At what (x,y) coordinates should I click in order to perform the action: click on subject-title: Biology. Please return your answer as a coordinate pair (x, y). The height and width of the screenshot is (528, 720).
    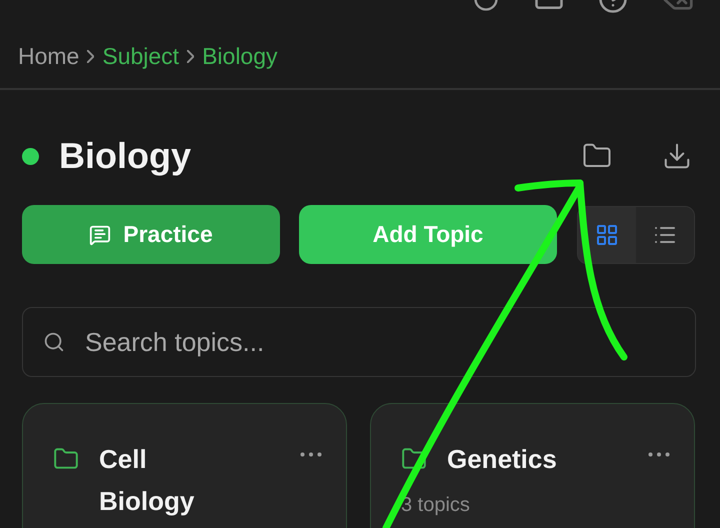
    Looking at the image, I should click on (125, 156).